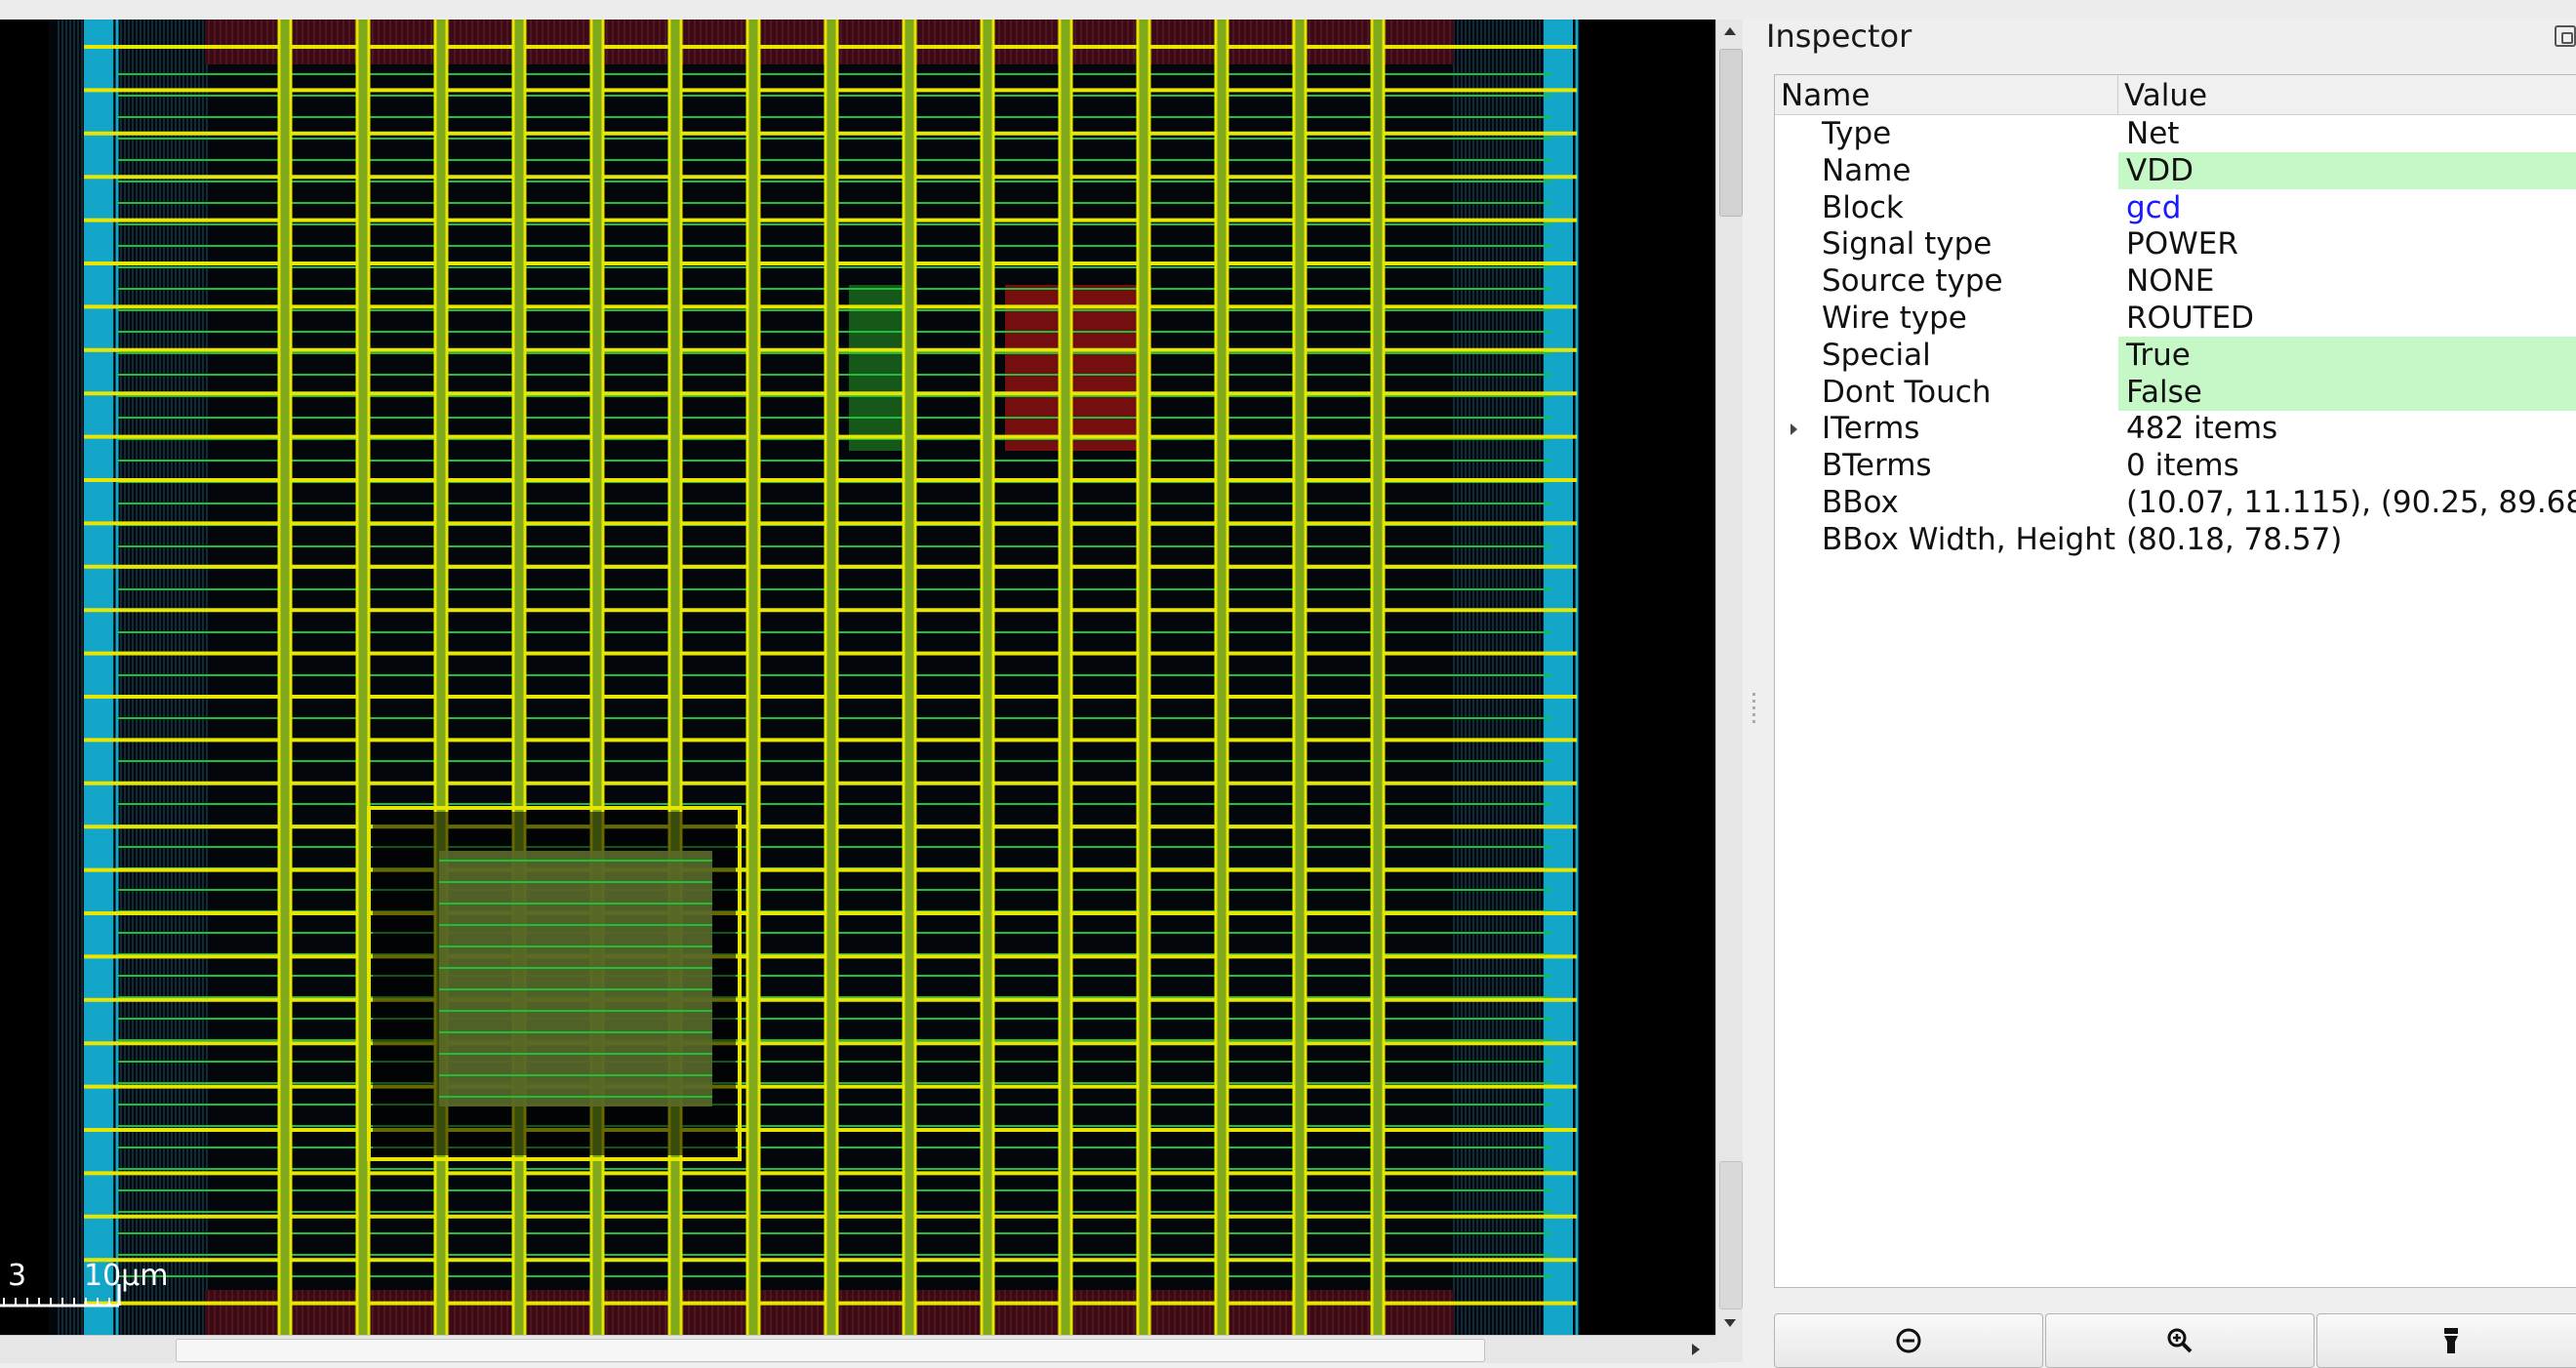 Image resolution: width=2576 pixels, height=1368 pixels. What do you see at coordinates (2347, 94) in the screenshot?
I see `column-header-value: Value` at bounding box center [2347, 94].